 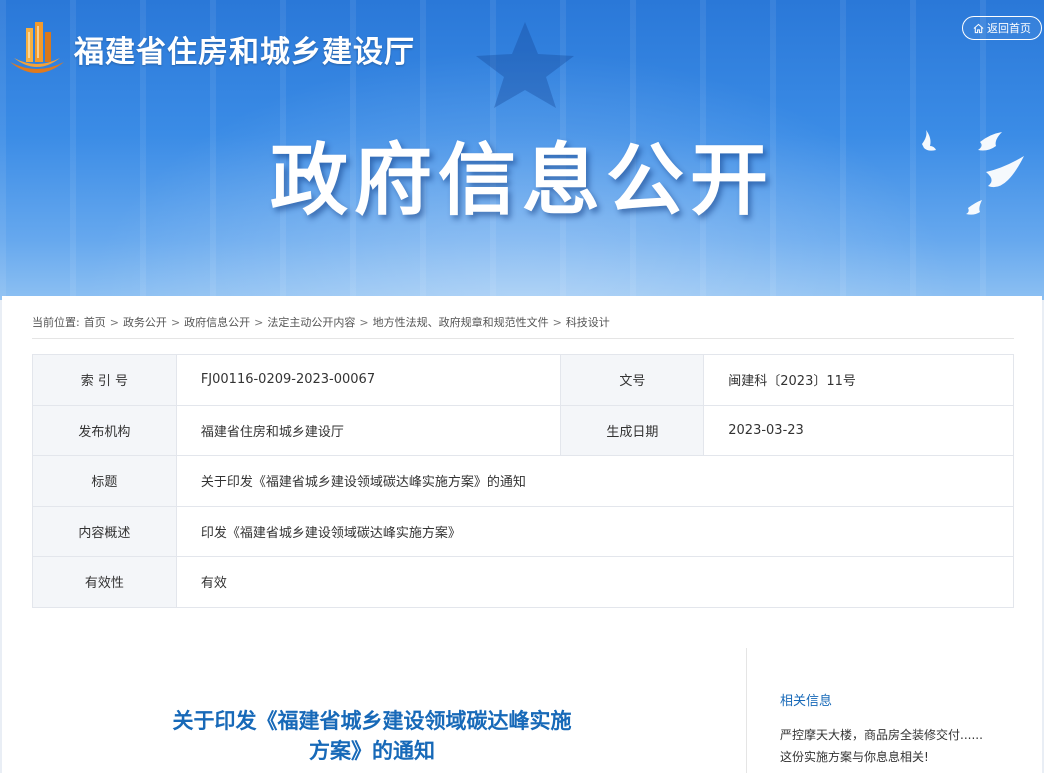 What do you see at coordinates (978, 28) in the screenshot?
I see `home-icon` at bounding box center [978, 28].